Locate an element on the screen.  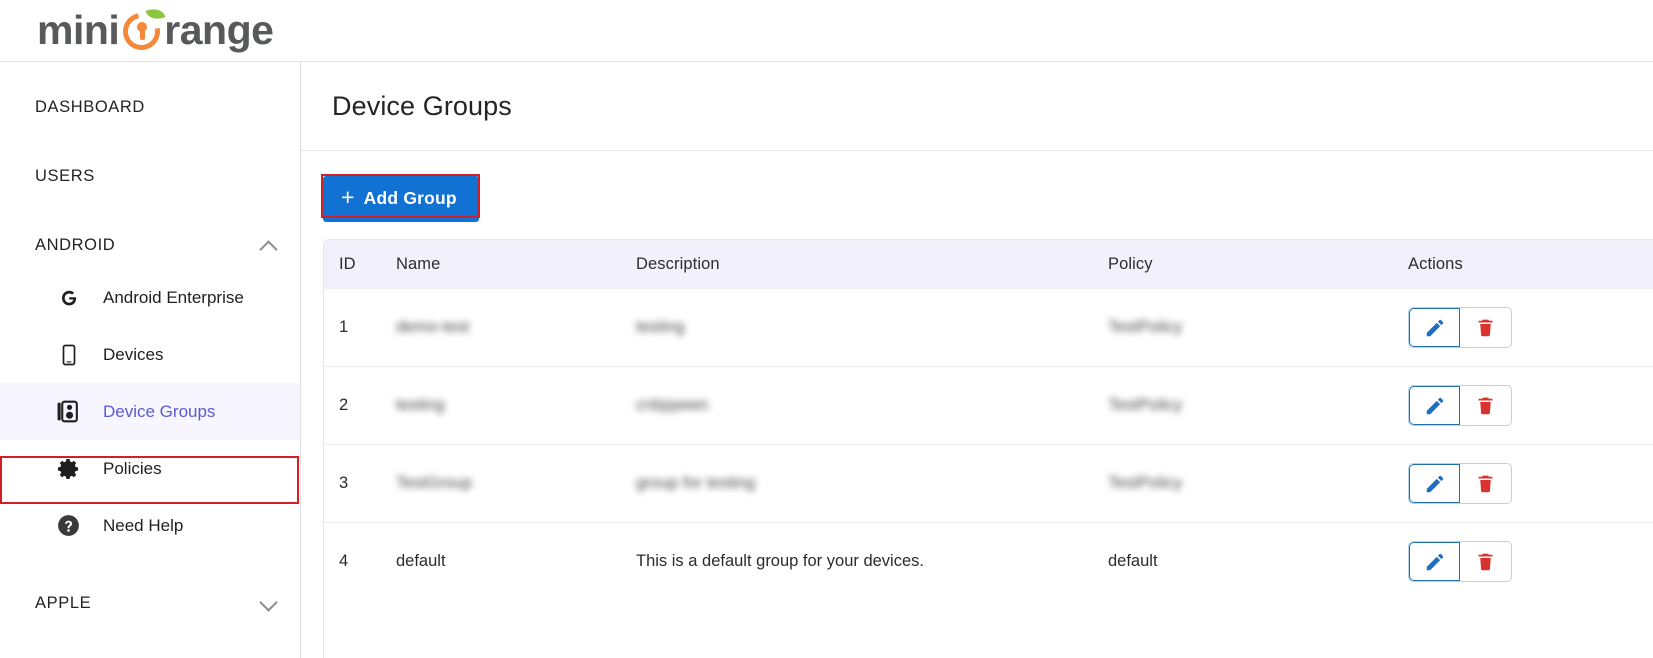
google-g-icon is located at coordinates (68, 297).